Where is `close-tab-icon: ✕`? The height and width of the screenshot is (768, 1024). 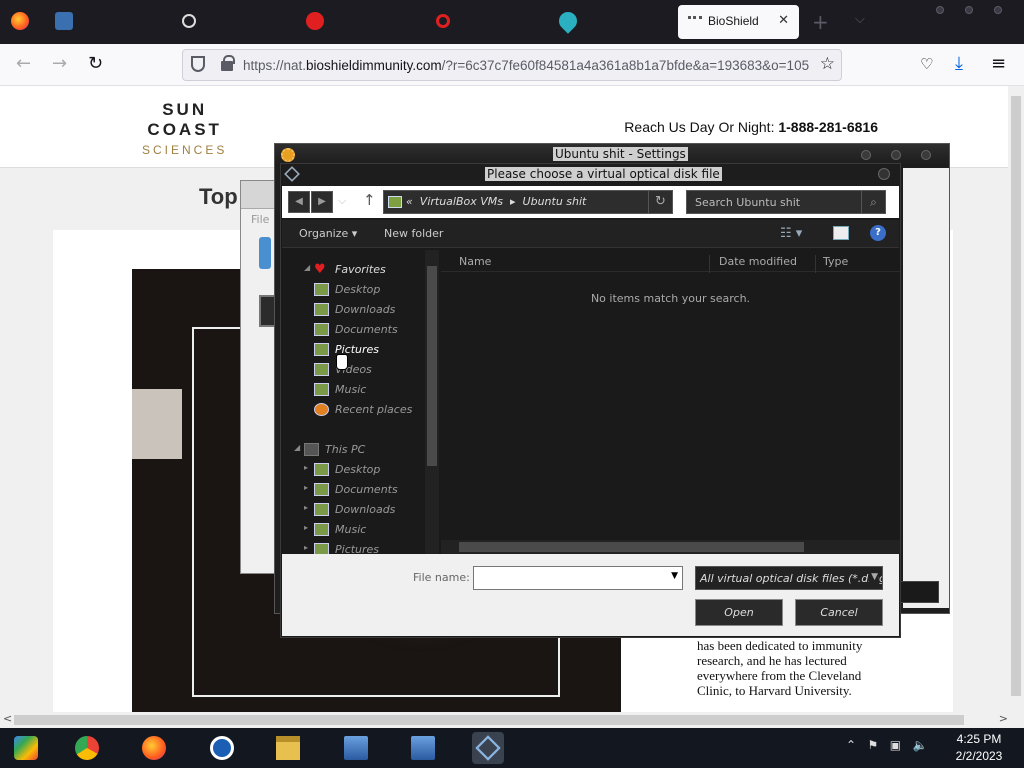
close-tab-icon: ✕ is located at coordinates (783, 20).